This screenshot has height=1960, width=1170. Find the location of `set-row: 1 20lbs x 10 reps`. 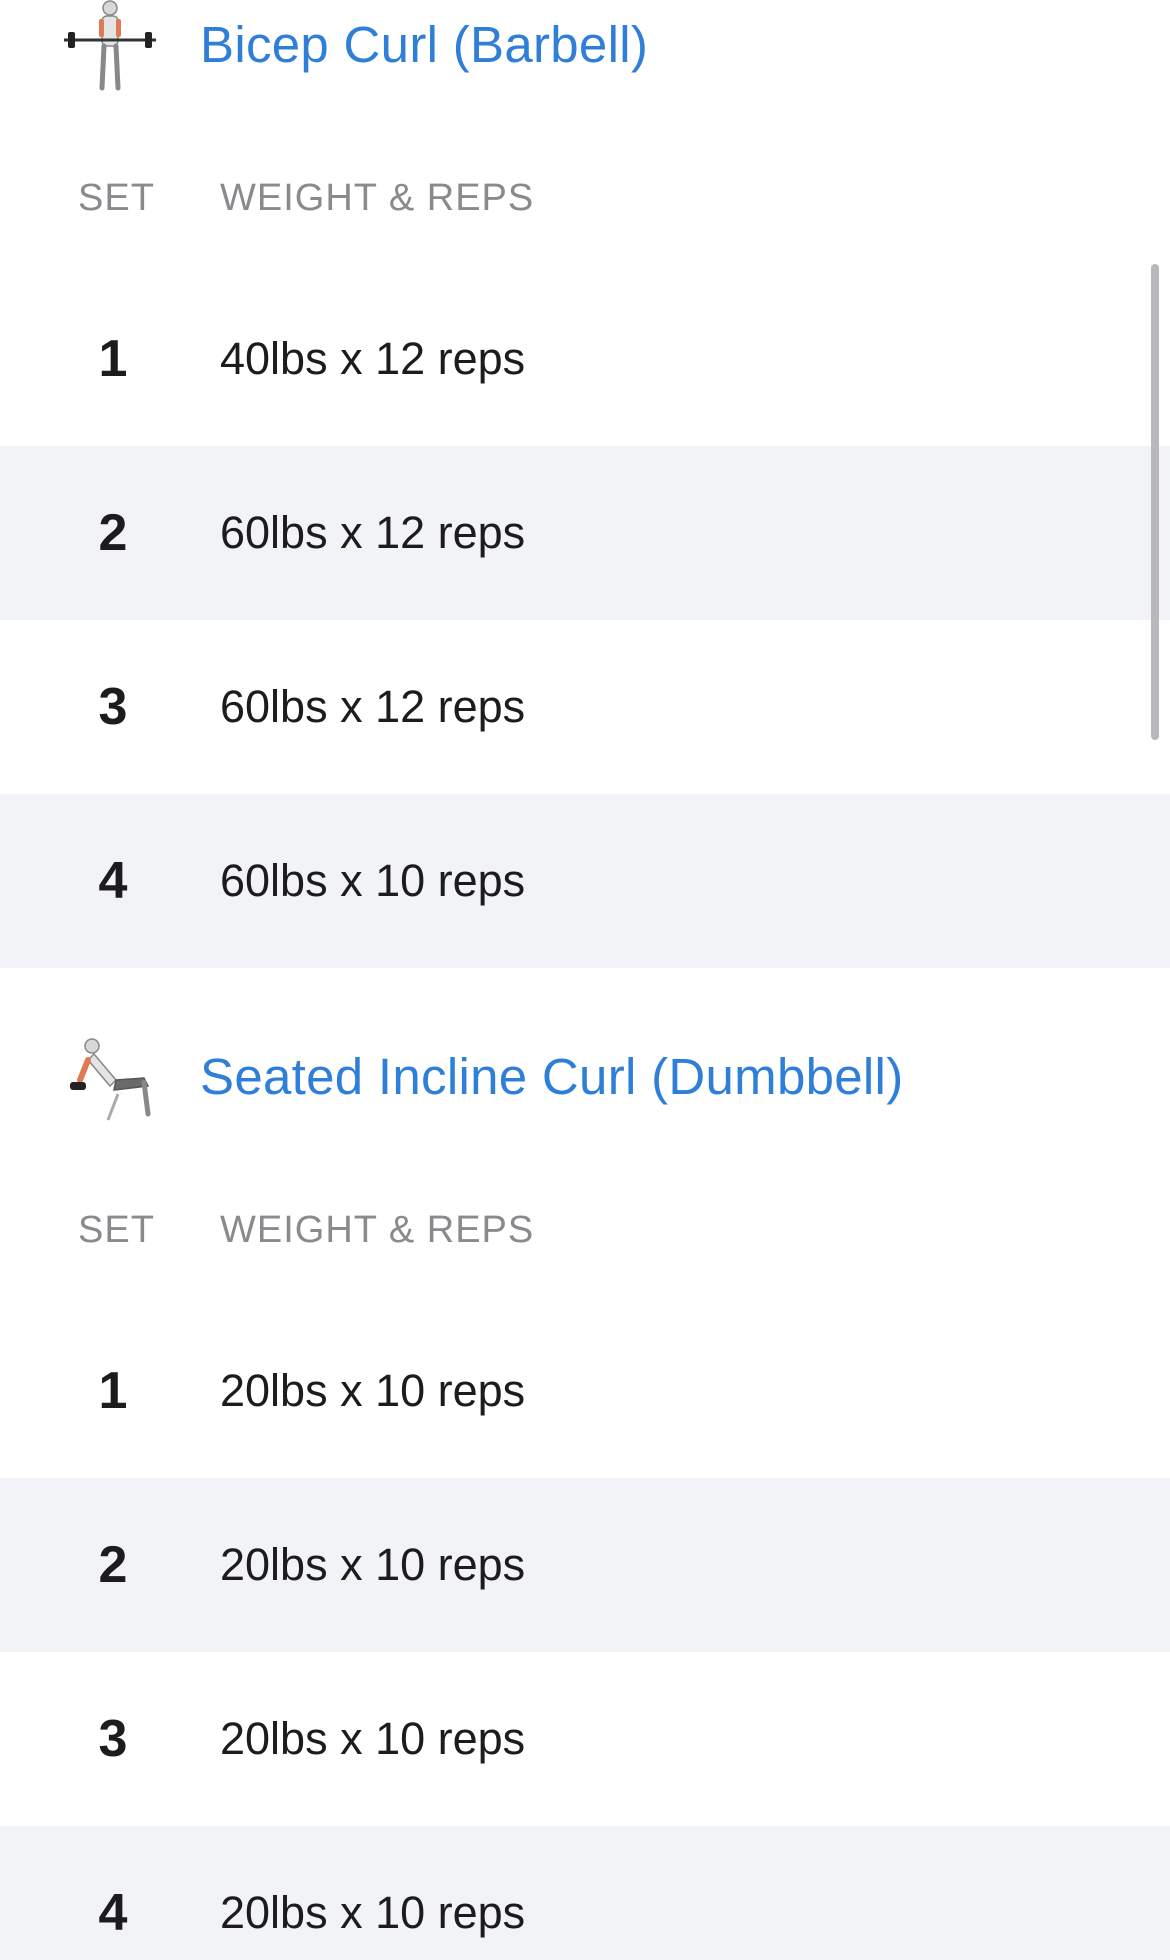

set-row: 1 20lbs x 10 reps is located at coordinates (585, 1391).